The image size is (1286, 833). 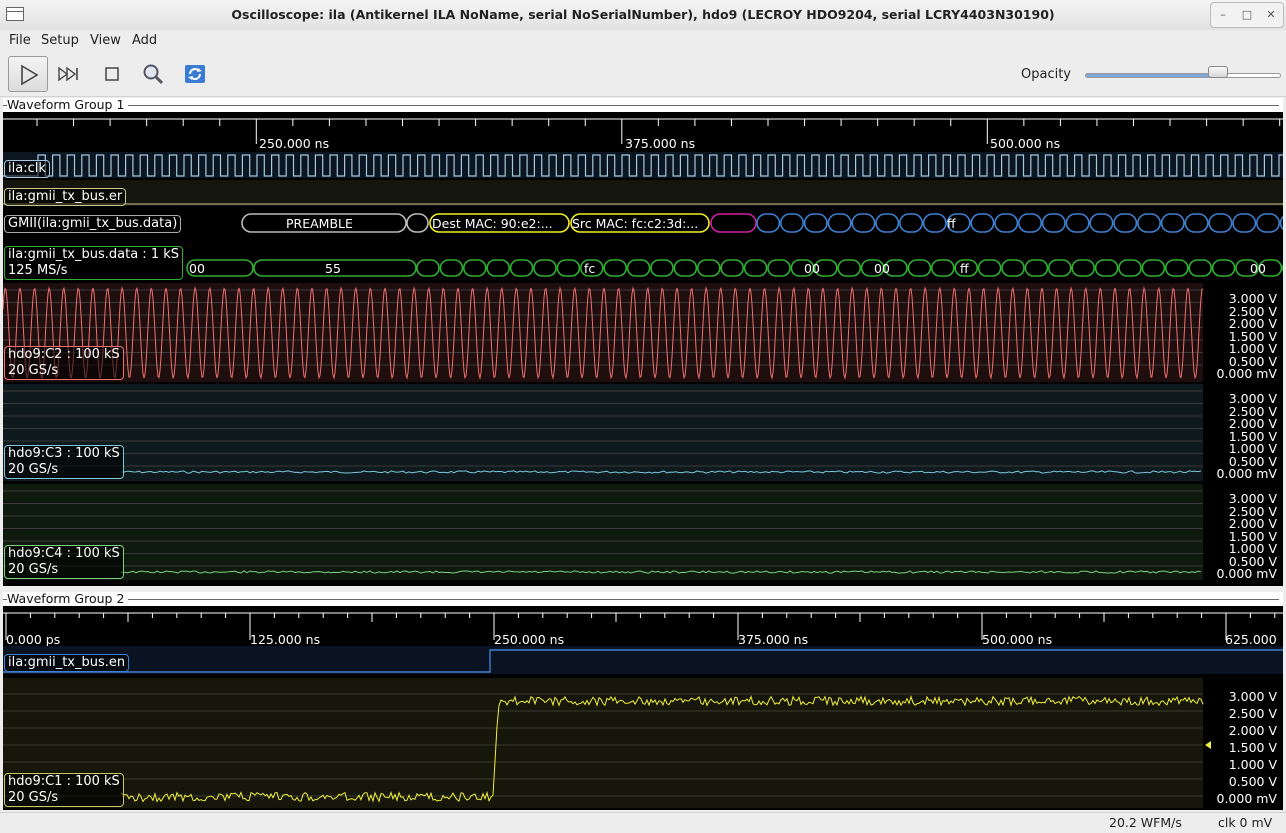 I want to click on channel-label-c4: hdo9:C4 : 100 kS 20 GS/s, so click(x=64, y=562).